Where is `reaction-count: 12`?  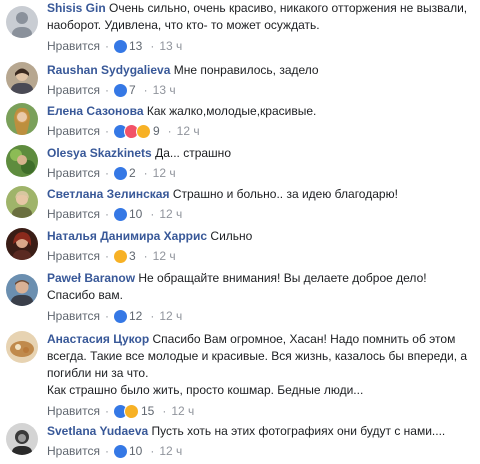
reaction-count: 12 is located at coordinates (135, 316).